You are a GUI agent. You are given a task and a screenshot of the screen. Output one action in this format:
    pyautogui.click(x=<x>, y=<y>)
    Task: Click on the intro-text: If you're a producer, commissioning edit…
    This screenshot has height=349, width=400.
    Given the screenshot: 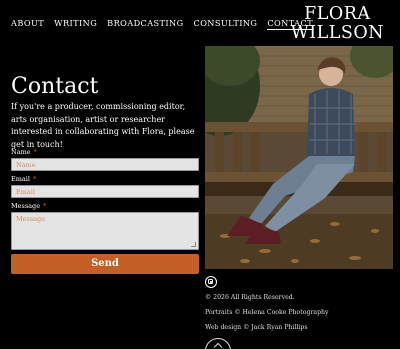 What is the action you would take?
    pyautogui.click(x=103, y=125)
    